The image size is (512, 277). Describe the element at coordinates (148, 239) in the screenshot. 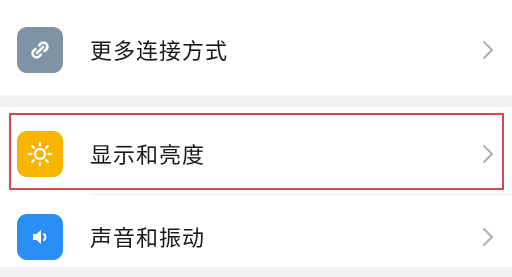

I see `settings-item-label: 声音和振动` at that location.